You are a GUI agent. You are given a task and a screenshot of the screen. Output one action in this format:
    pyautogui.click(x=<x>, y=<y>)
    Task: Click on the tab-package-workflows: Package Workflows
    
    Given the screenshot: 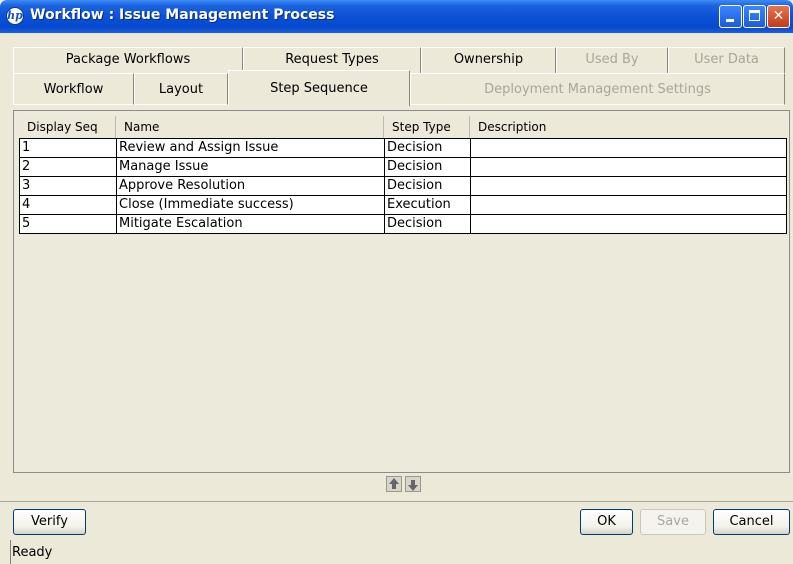 What is the action you would take?
    pyautogui.click(x=128, y=60)
    